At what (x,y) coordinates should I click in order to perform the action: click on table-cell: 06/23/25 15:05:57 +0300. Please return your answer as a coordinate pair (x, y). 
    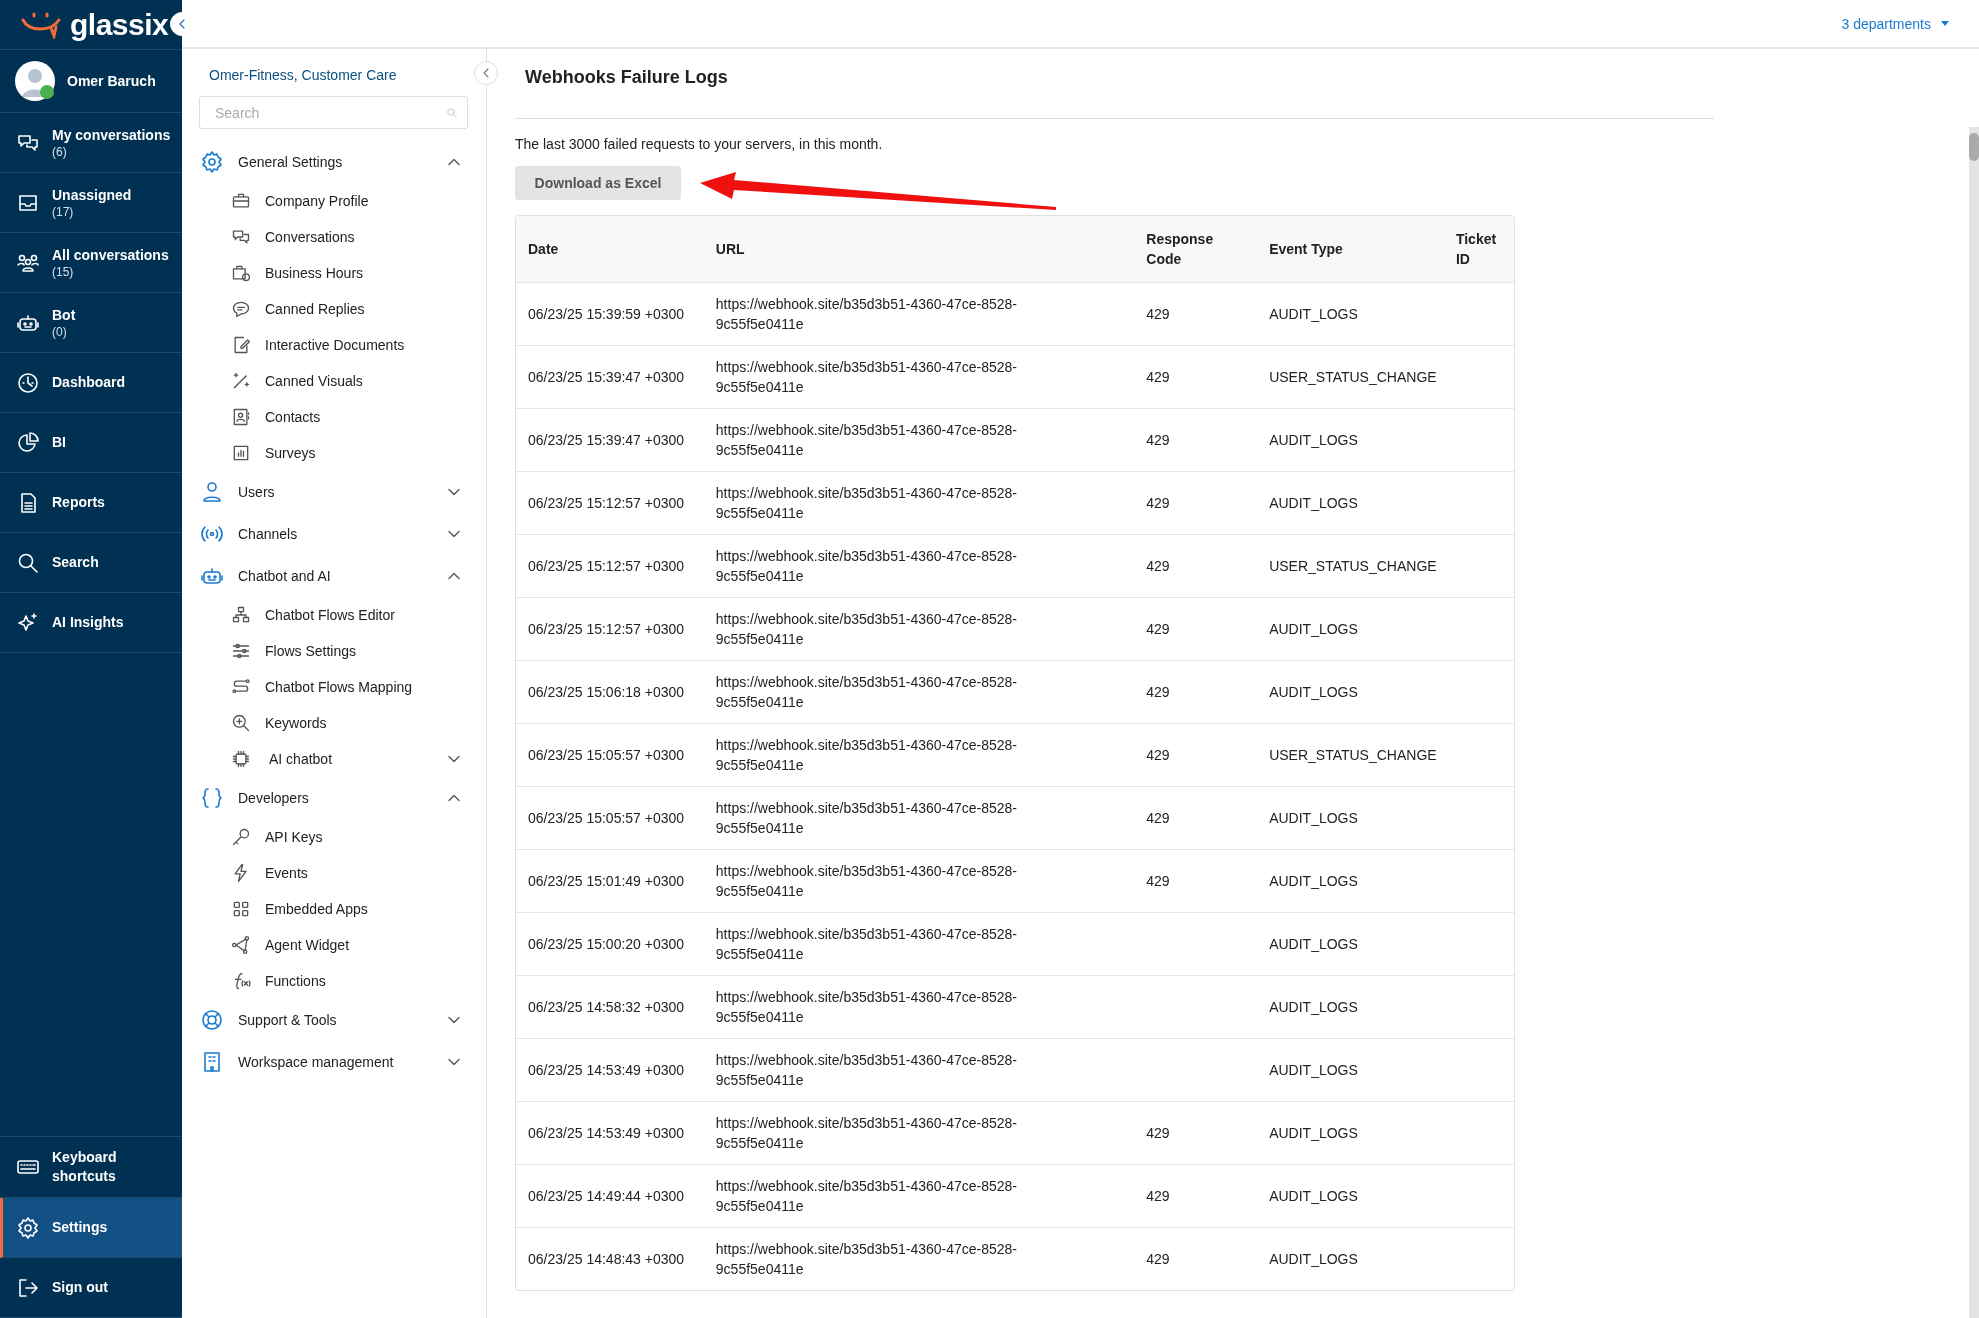
    Looking at the image, I should click on (610, 754).